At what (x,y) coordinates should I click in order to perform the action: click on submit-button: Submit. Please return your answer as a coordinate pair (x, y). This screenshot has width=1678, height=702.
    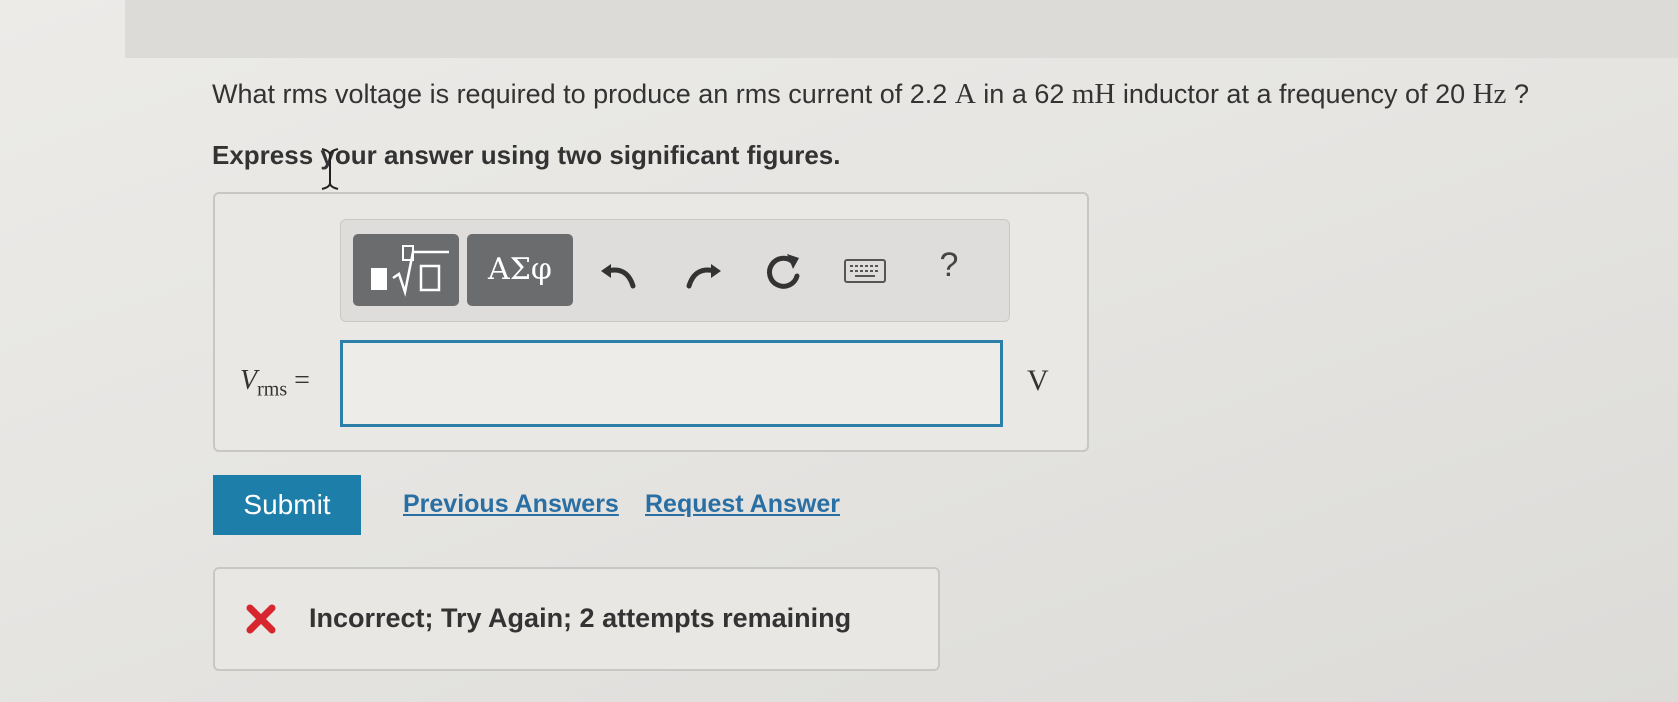
    Looking at the image, I should click on (287, 505).